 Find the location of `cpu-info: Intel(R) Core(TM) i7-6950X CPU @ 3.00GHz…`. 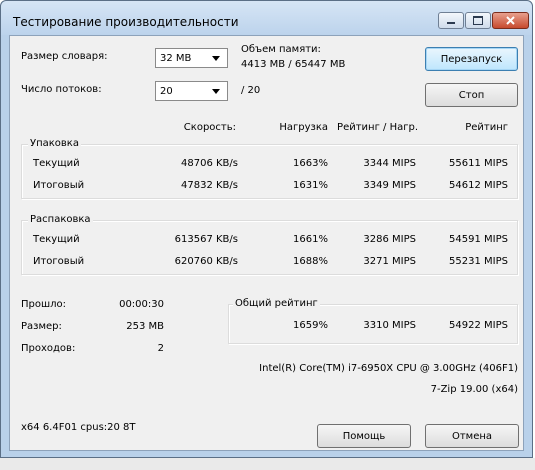

cpu-info: Intel(R) Core(TM) i7-6950X CPU @ 3.00GHz… is located at coordinates (388, 368).